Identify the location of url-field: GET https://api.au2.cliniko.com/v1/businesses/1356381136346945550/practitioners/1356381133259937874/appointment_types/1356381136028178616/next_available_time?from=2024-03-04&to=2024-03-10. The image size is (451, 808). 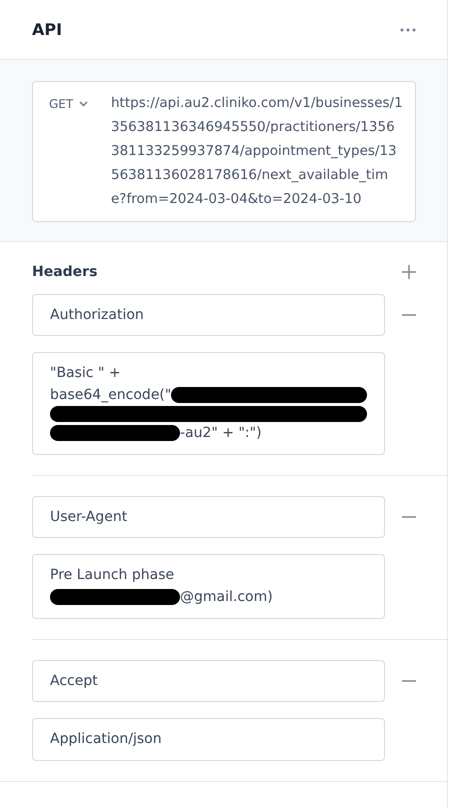
(224, 151).